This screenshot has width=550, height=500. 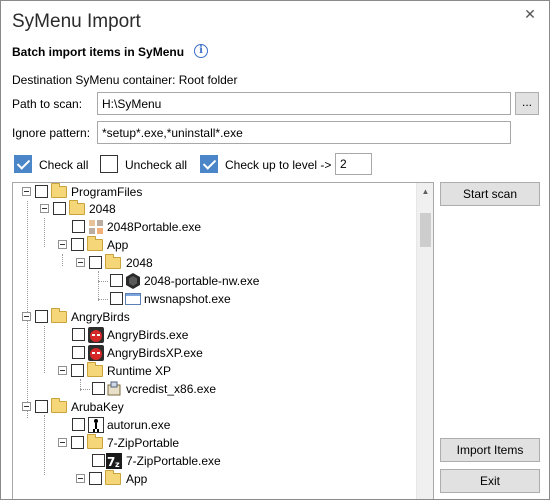 What do you see at coordinates (100, 317) in the screenshot?
I see `tree-item-label: AngryBirds` at bounding box center [100, 317].